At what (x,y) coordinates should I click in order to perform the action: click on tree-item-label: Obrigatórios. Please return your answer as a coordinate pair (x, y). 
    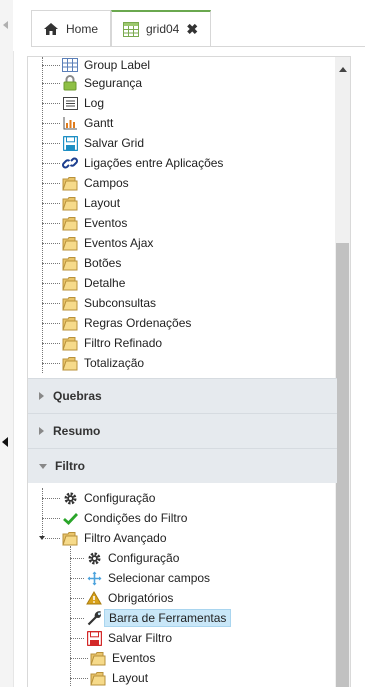
    Looking at the image, I should click on (141, 598).